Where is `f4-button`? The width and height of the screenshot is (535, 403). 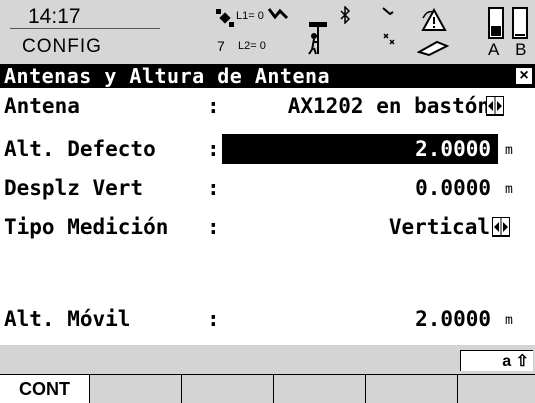
f4-button is located at coordinates (319, 388).